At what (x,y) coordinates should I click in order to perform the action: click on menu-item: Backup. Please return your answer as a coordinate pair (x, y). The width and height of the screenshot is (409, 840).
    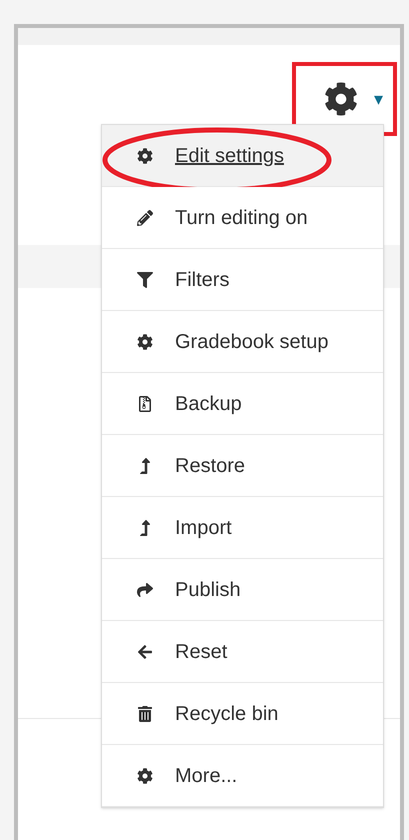
    Looking at the image, I should click on (242, 404).